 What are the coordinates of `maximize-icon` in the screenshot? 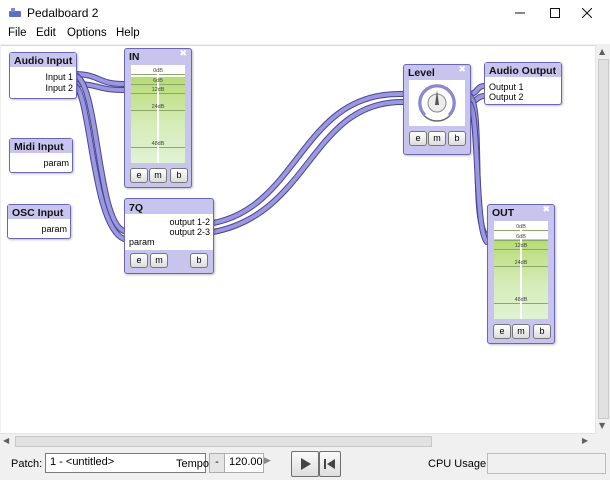 It's located at (555, 13).